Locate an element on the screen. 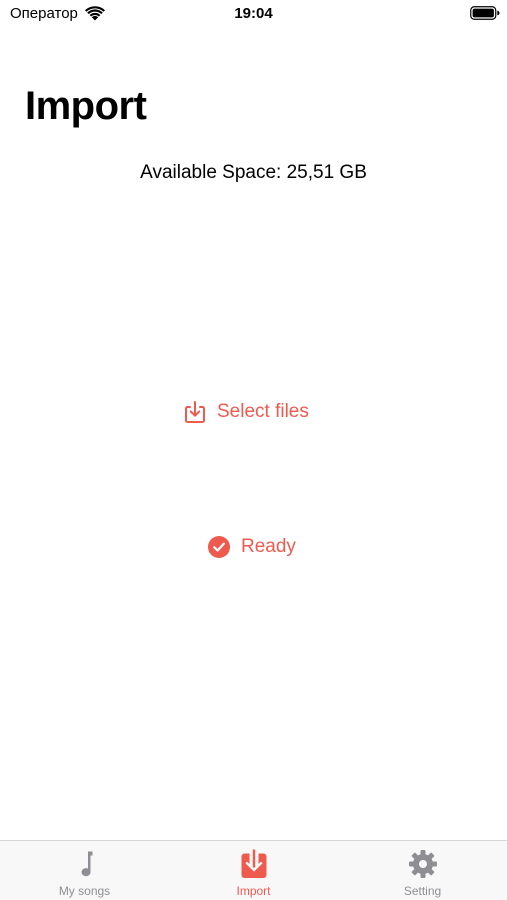  tab-label-setting: Setting is located at coordinates (422, 891).